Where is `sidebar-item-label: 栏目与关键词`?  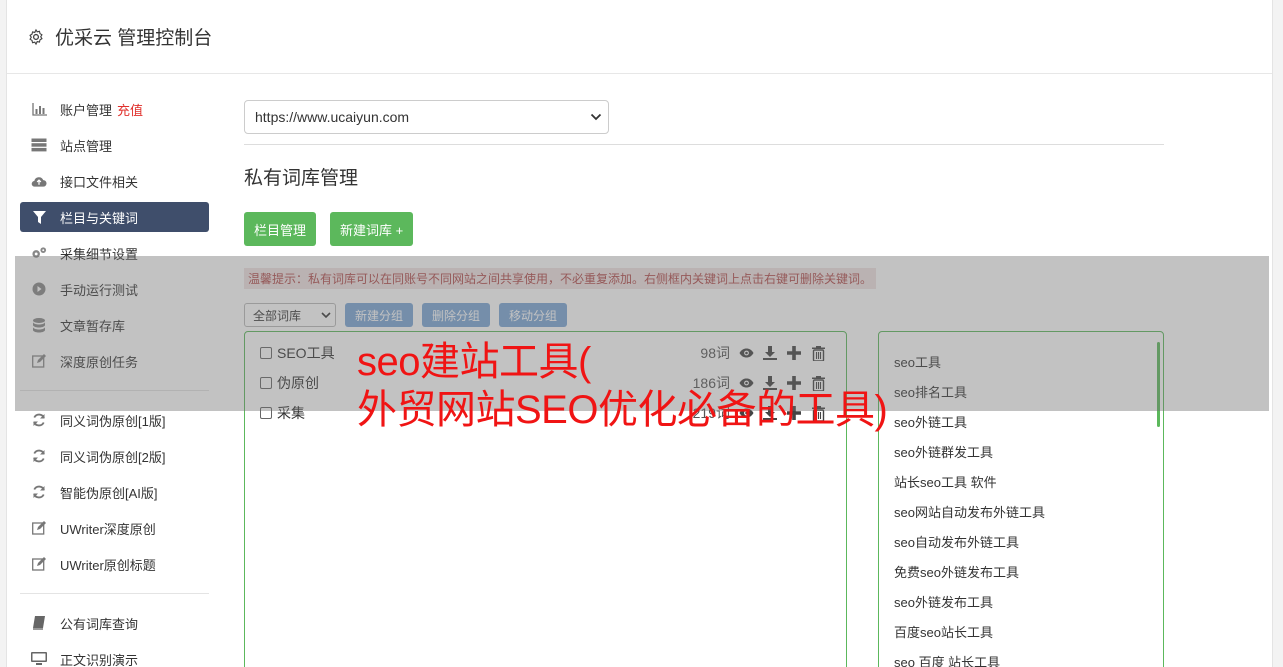
sidebar-item-label: 栏目与关键词 is located at coordinates (99, 218).